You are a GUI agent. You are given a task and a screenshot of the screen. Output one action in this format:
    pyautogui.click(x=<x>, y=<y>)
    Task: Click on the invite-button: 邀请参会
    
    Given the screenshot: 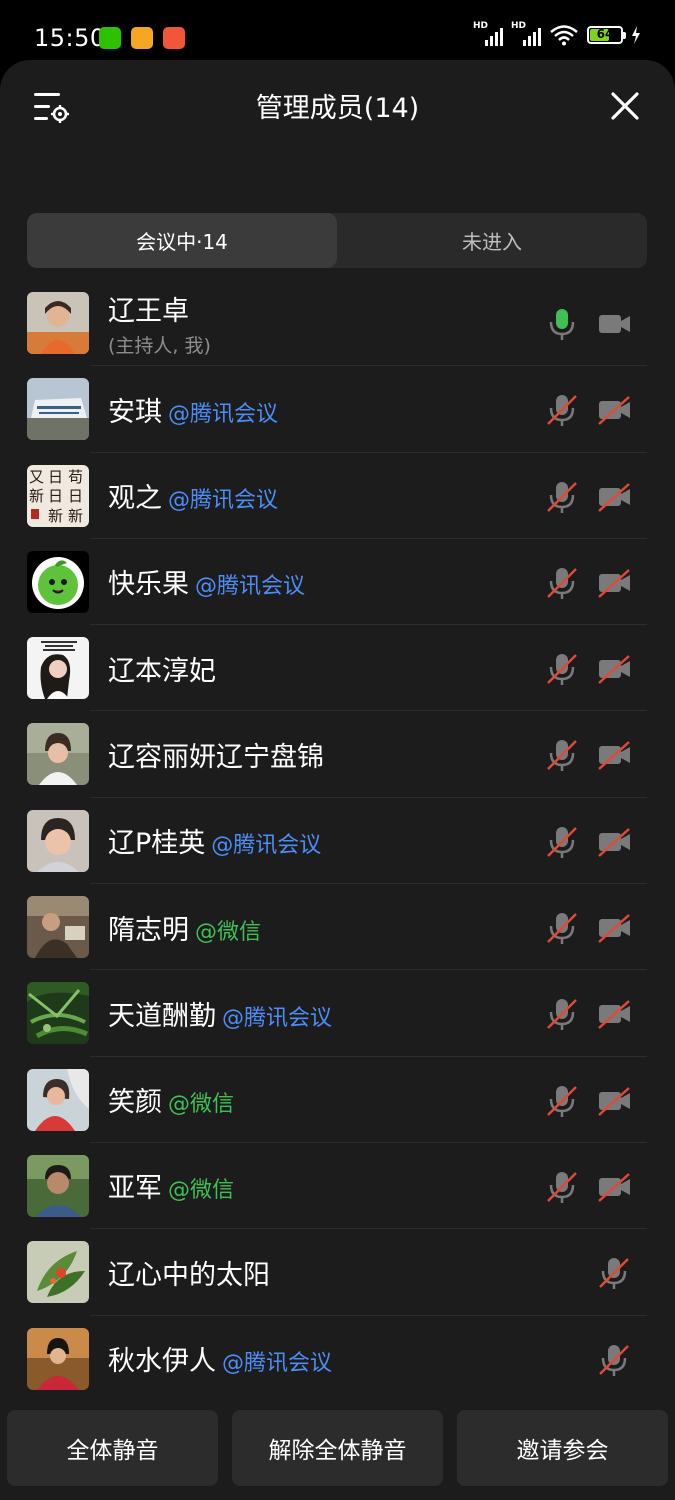 What is the action you would take?
    pyautogui.click(x=562, y=1448)
    